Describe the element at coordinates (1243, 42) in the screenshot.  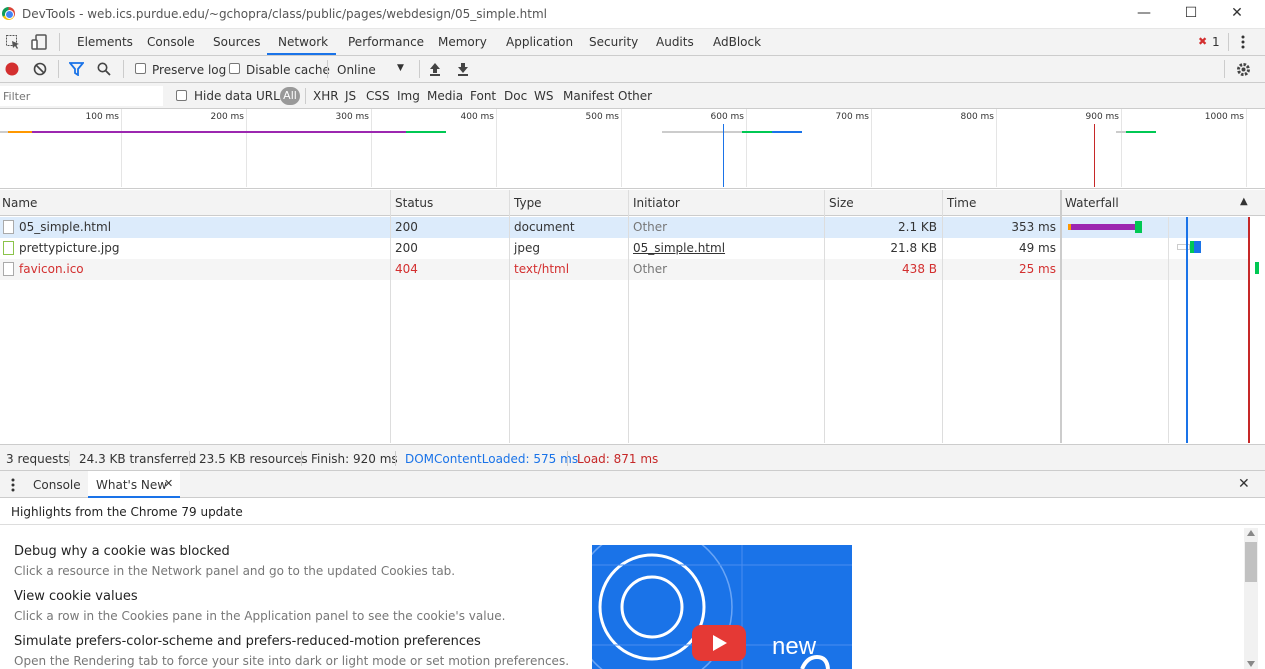
I see `more-menu-icon` at that location.